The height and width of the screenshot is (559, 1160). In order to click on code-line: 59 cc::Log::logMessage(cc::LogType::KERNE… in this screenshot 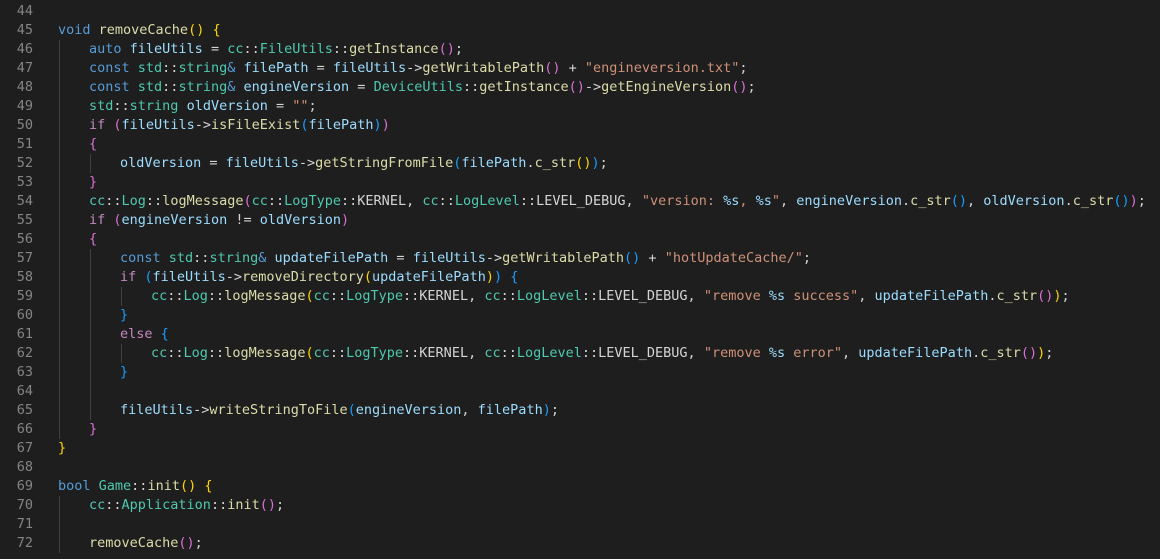, I will do `click(580, 296)`.